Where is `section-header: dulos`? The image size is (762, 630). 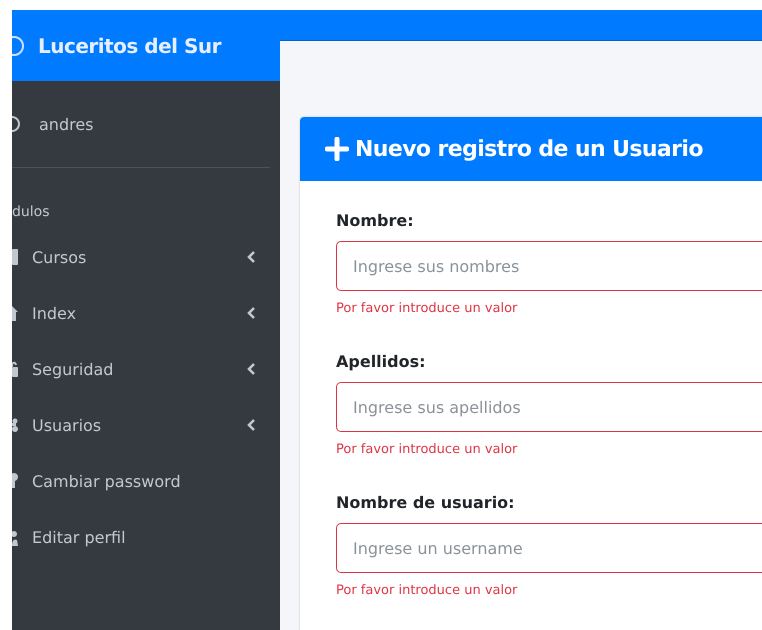
section-header: dulos is located at coordinates (31, 213).